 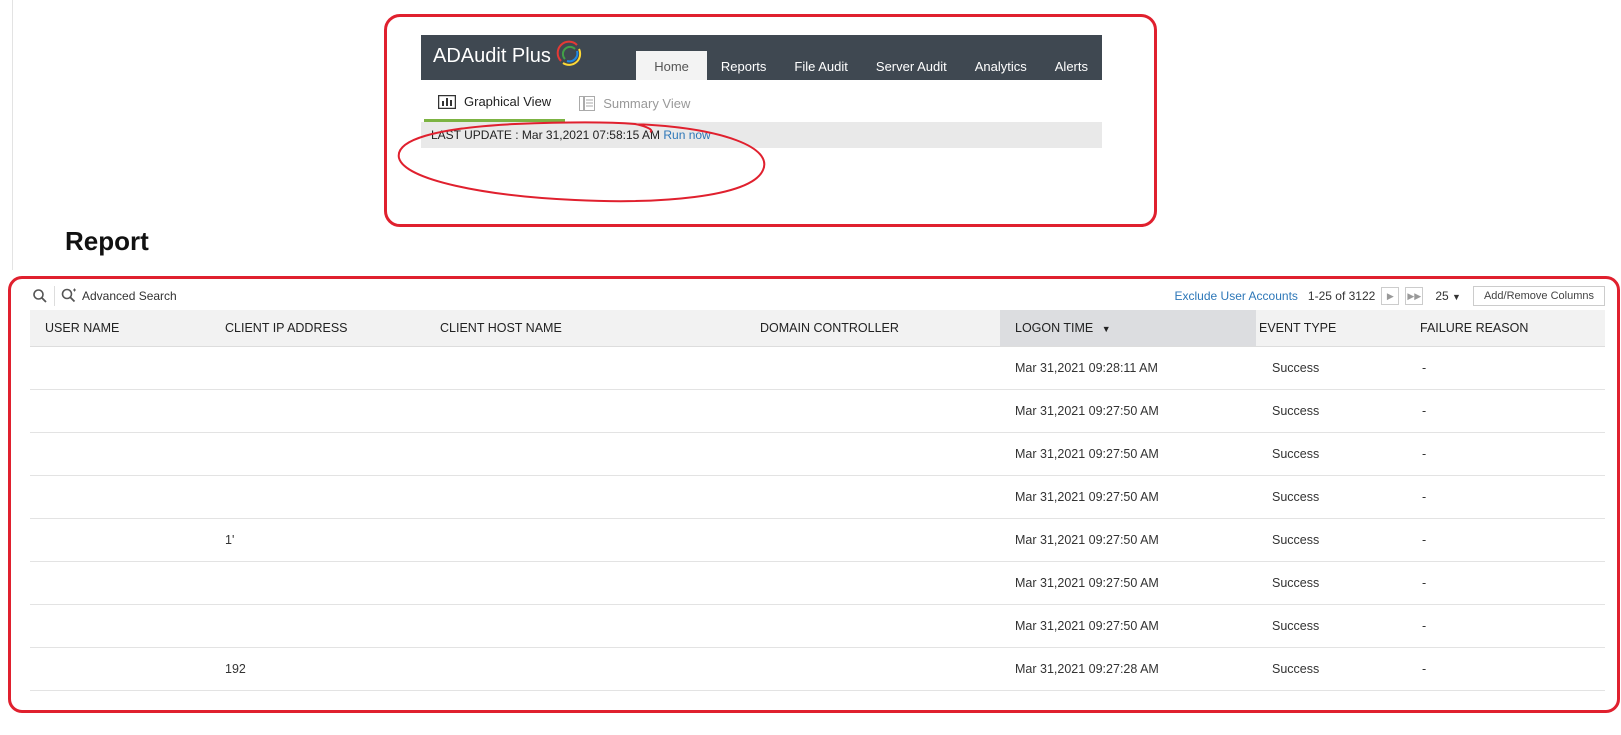 I want to click on bar-chart-icon, so click(x=447, y=101).